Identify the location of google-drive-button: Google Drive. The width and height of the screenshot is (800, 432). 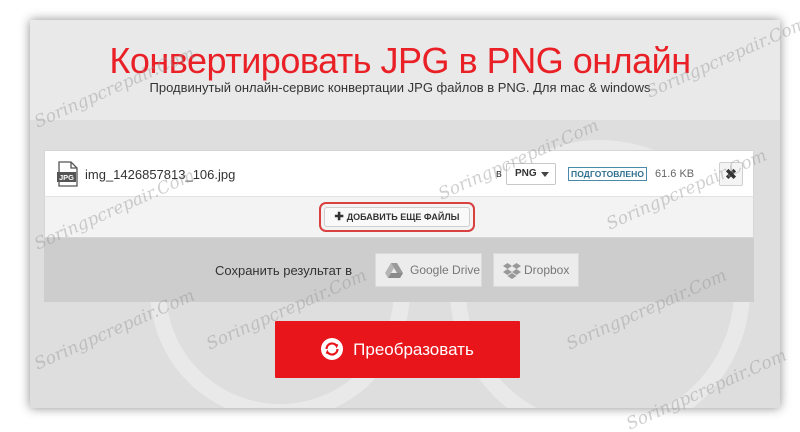
(428, 270).